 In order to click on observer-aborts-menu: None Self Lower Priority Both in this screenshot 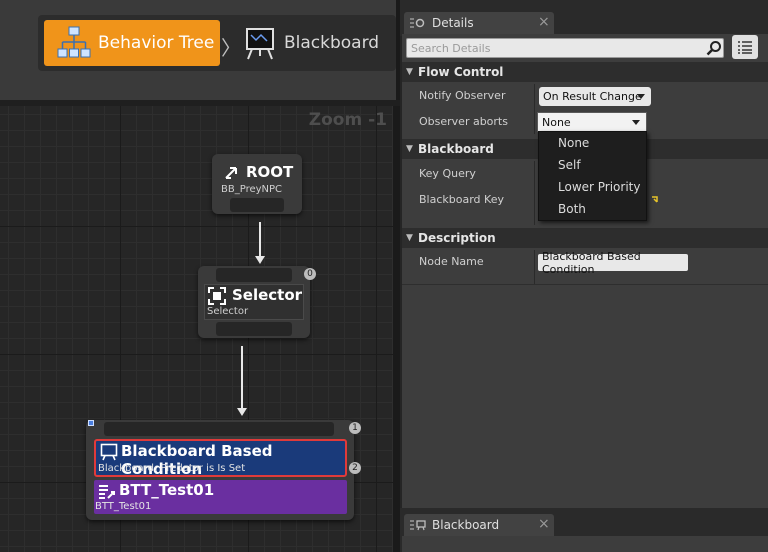, I will do `click(592, 176)`.